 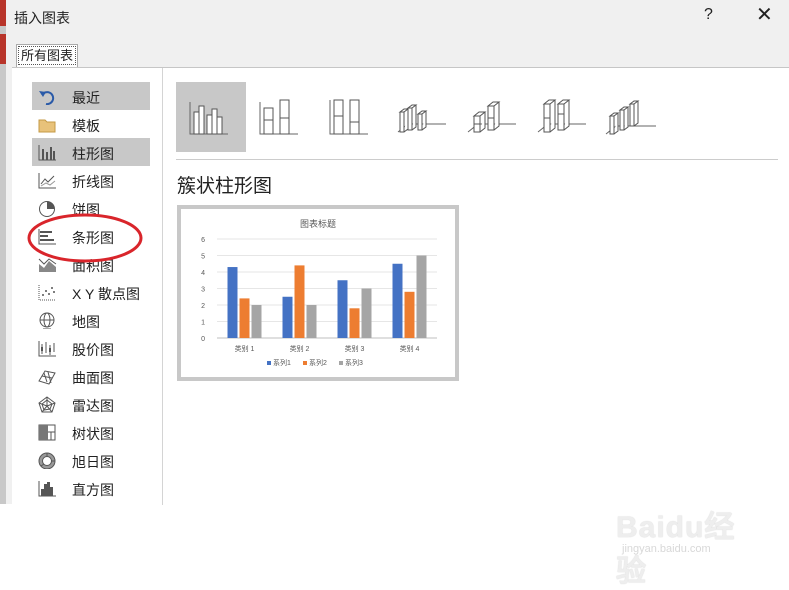 I want to click on sidebar-item-label: 折线图, so click(x=93, y=182).